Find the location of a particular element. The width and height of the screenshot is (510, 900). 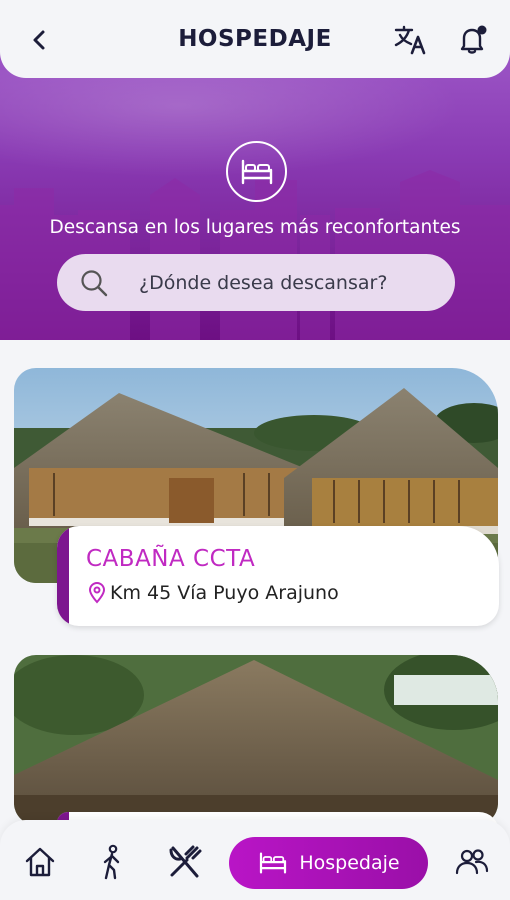

nav-activities is located at coordinates (112, 862).